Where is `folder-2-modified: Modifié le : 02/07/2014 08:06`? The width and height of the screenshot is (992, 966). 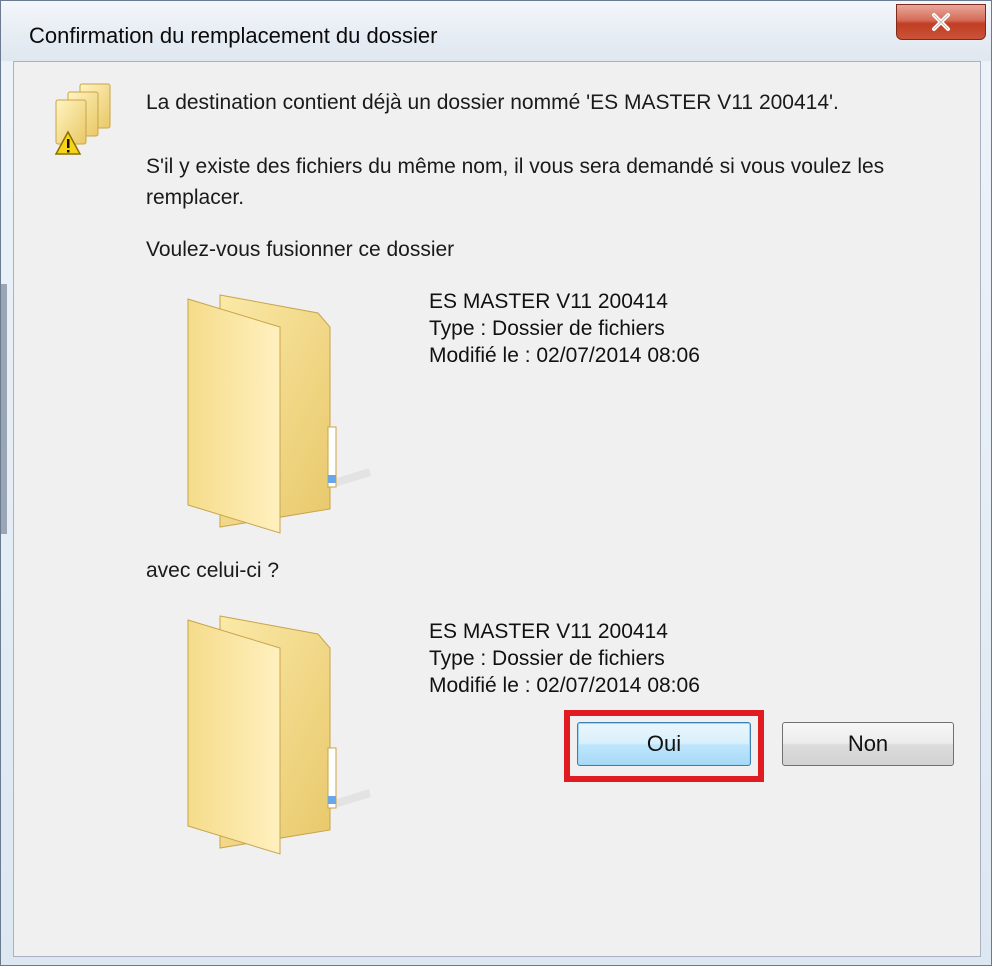 folder-2-modified: Modifié le : 02/07/2014 08:06 is located at coordinates (564, 685).